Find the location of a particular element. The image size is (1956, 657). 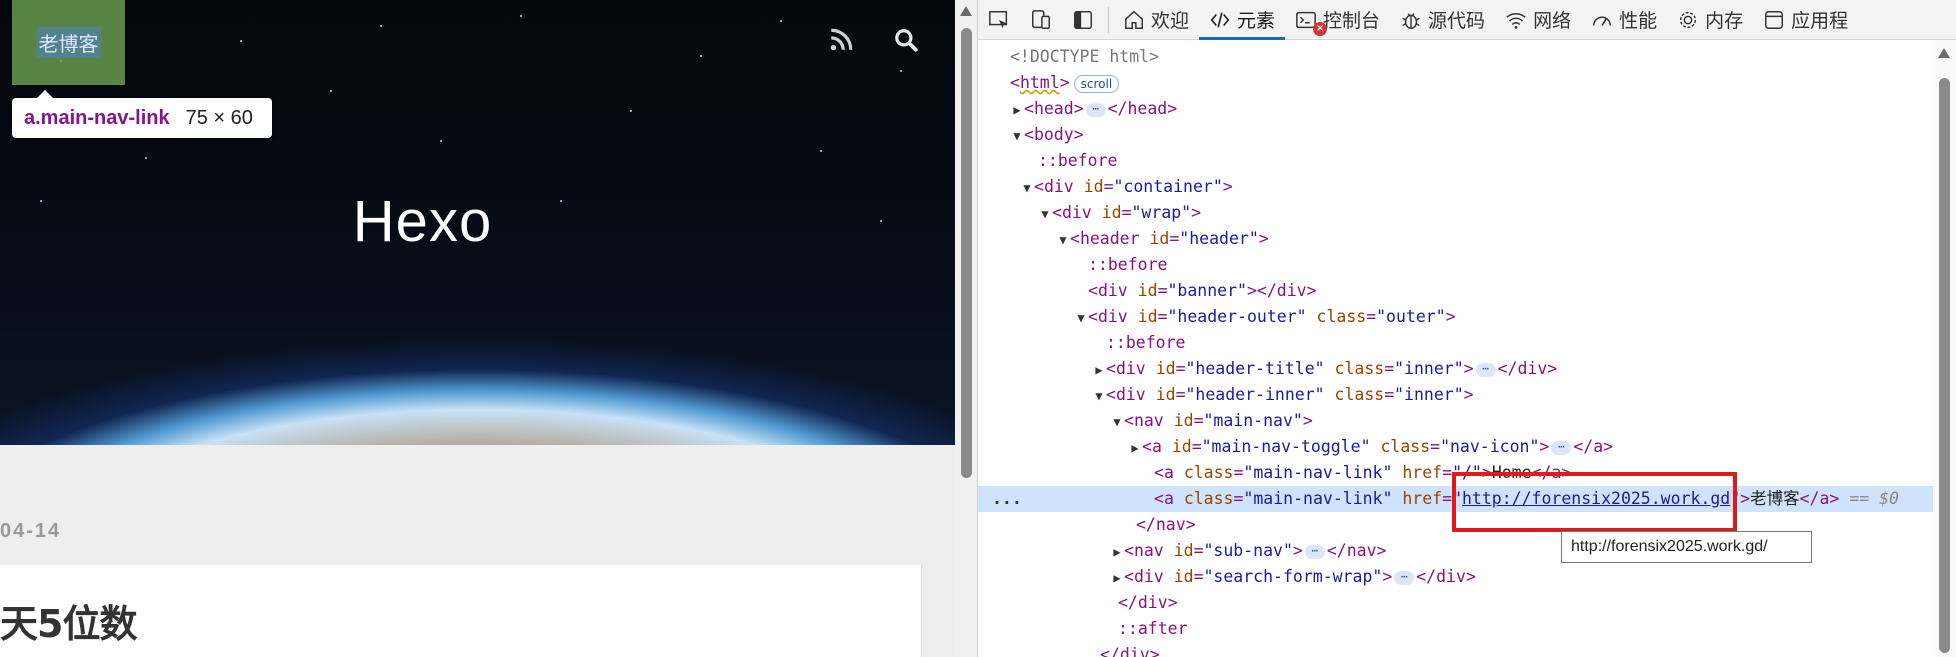

gauge-icon is located at coordinates (1602, 21).